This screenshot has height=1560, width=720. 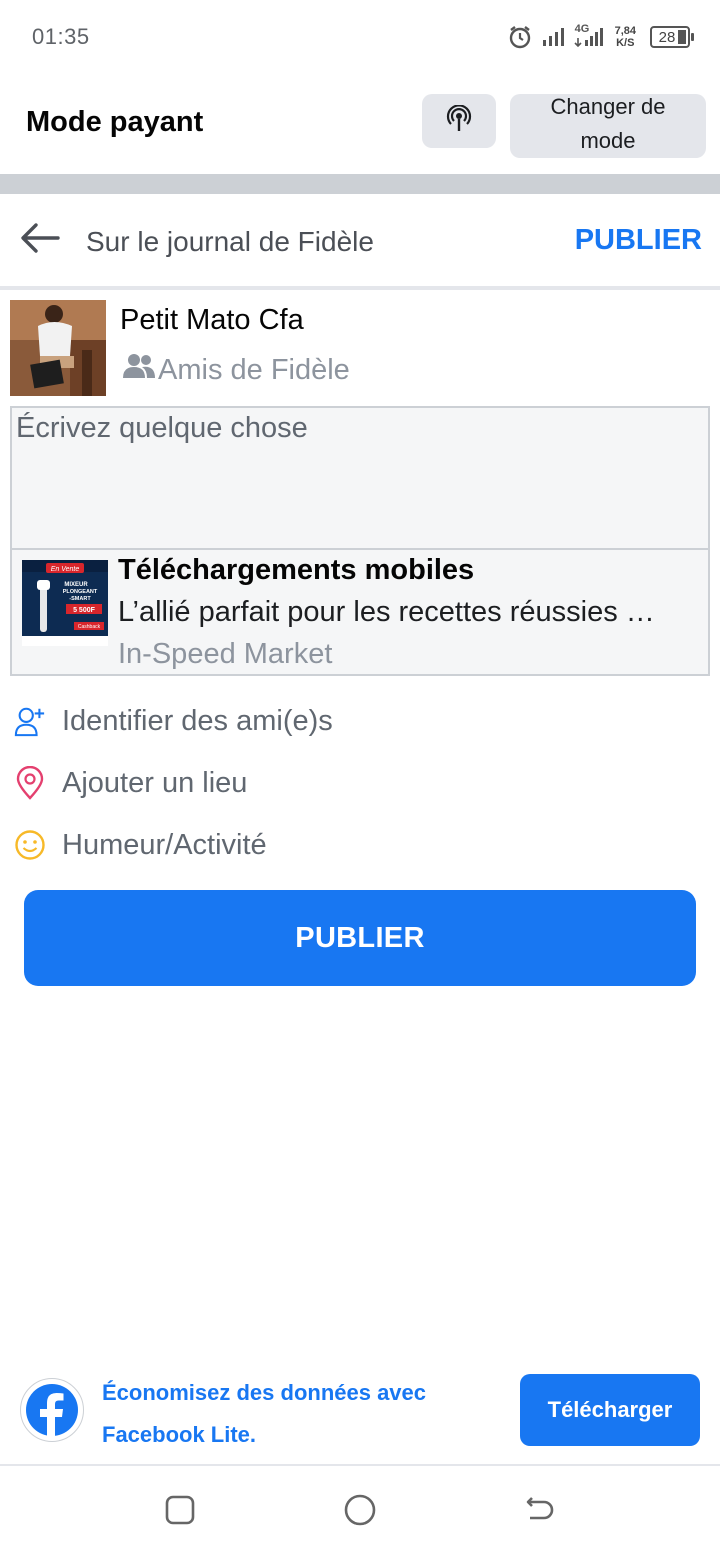 What do you see at coordinates (360, 288) in the screenshot?
I see `header-divider` at bounding box center [360, 288].